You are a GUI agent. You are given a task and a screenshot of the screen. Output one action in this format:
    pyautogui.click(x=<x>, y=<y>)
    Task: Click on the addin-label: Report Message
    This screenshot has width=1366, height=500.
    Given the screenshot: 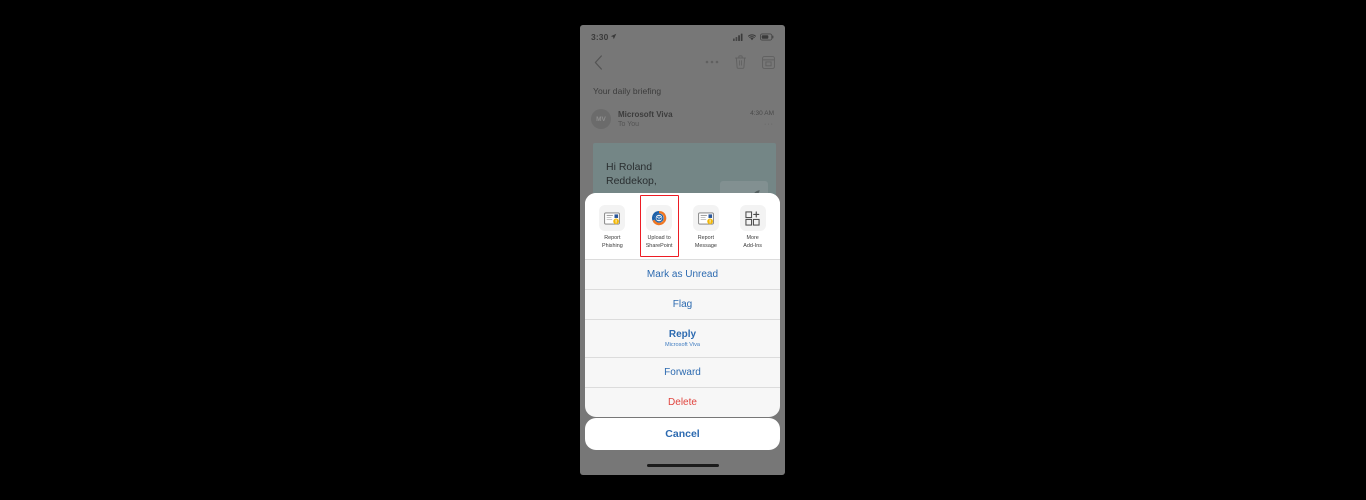 What is the action you would take?
    pyautogui.click(x=705, y=242)
    